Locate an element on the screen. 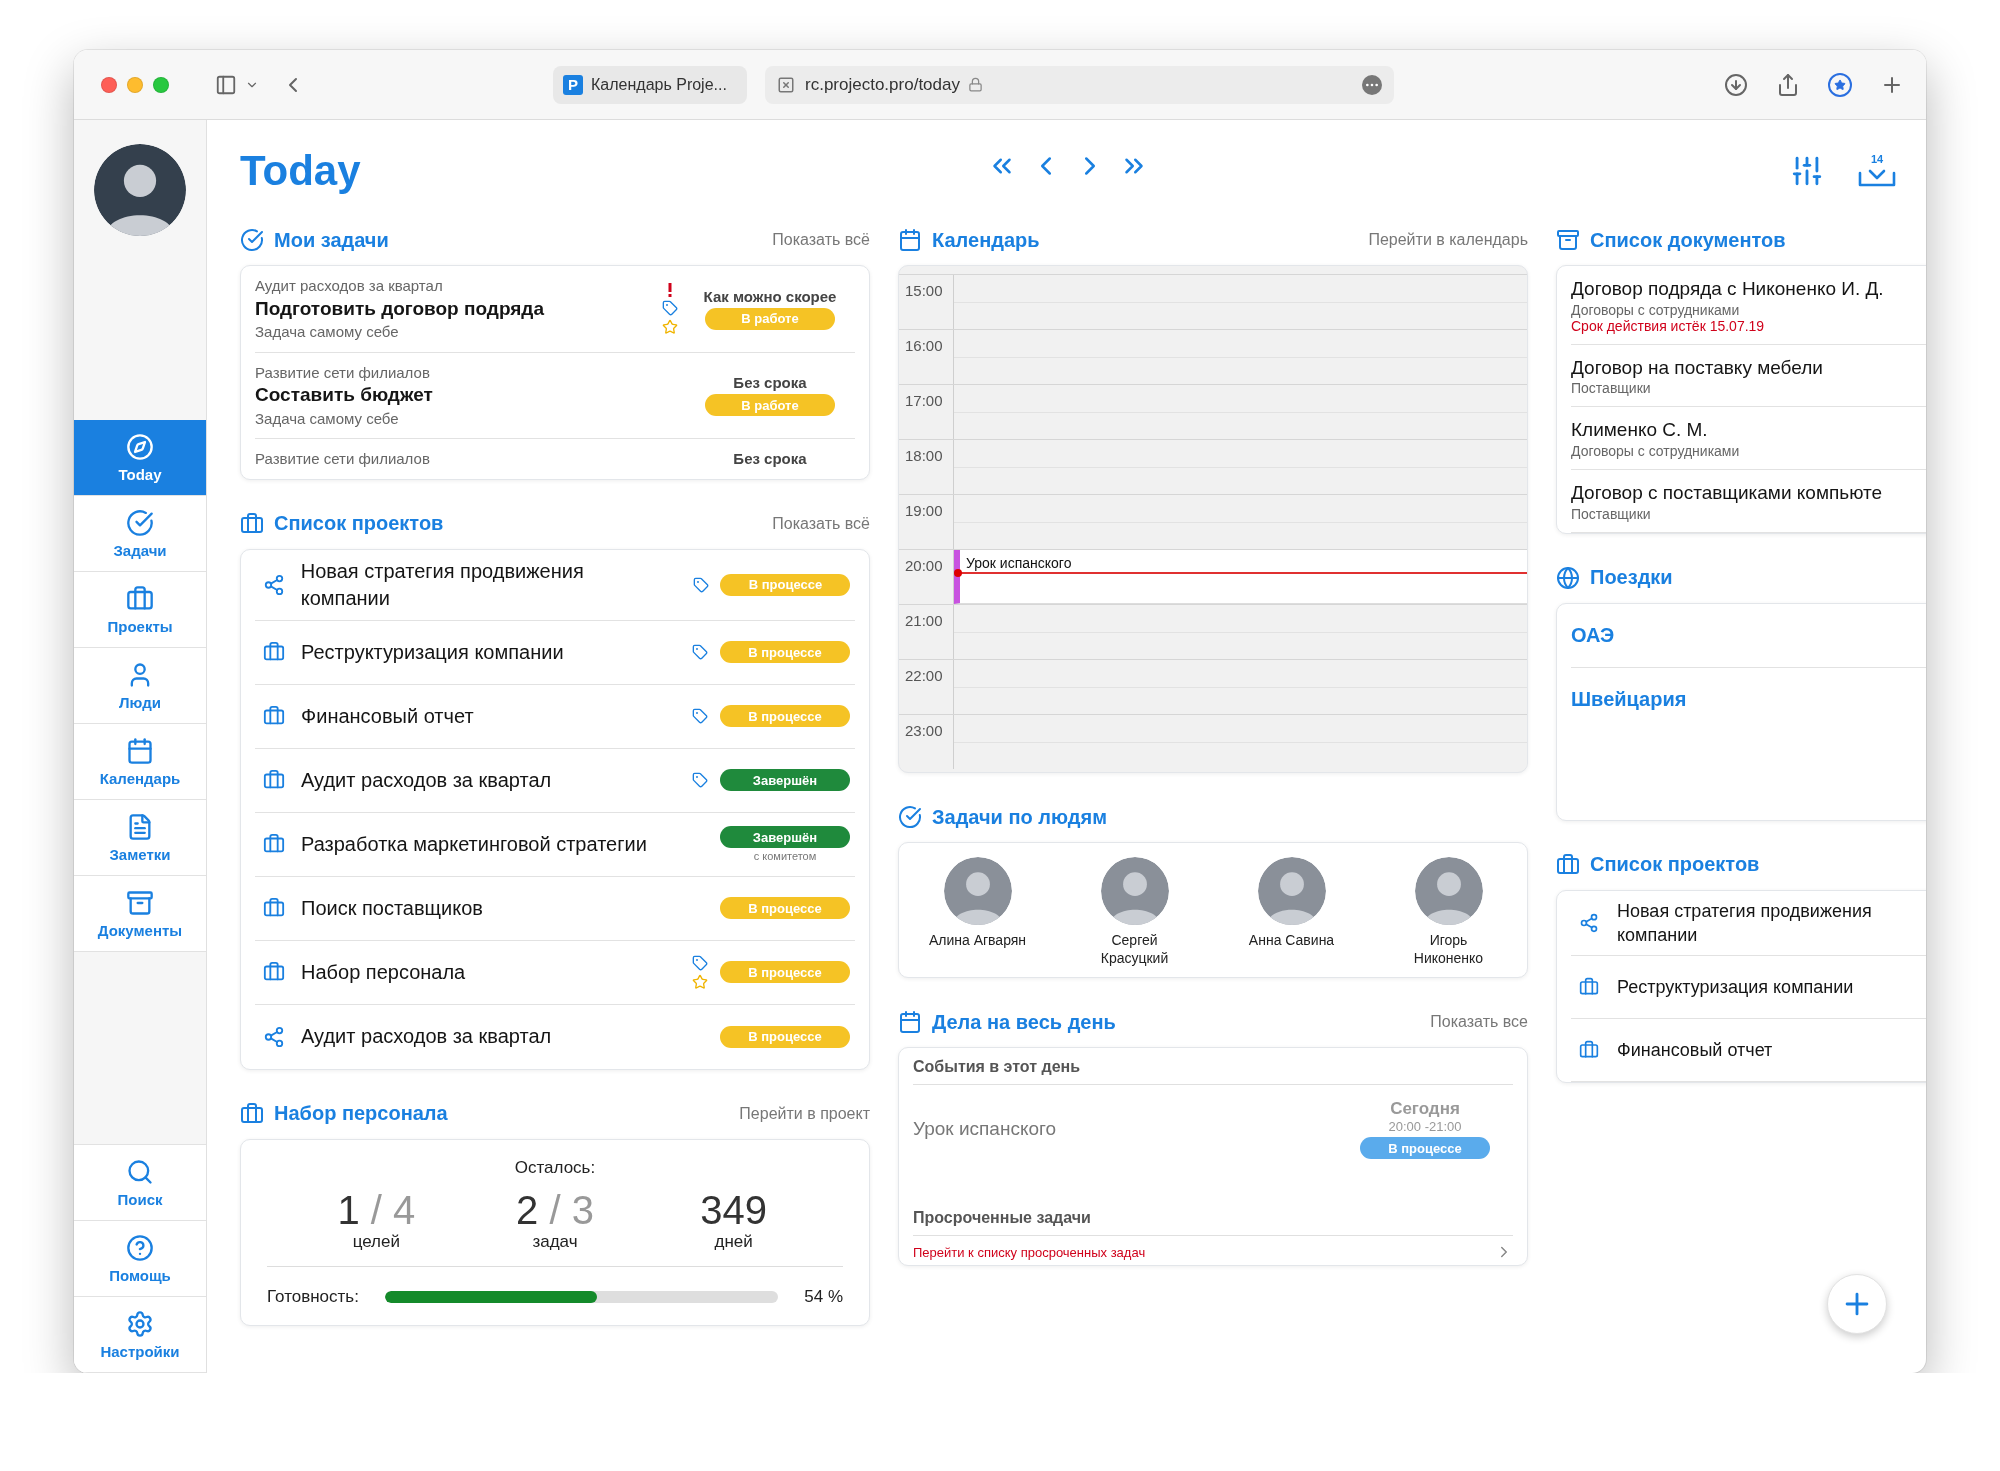 This screenshot has height=1471, width=2000. nav-item: Today is located at coordinates (140, 458).